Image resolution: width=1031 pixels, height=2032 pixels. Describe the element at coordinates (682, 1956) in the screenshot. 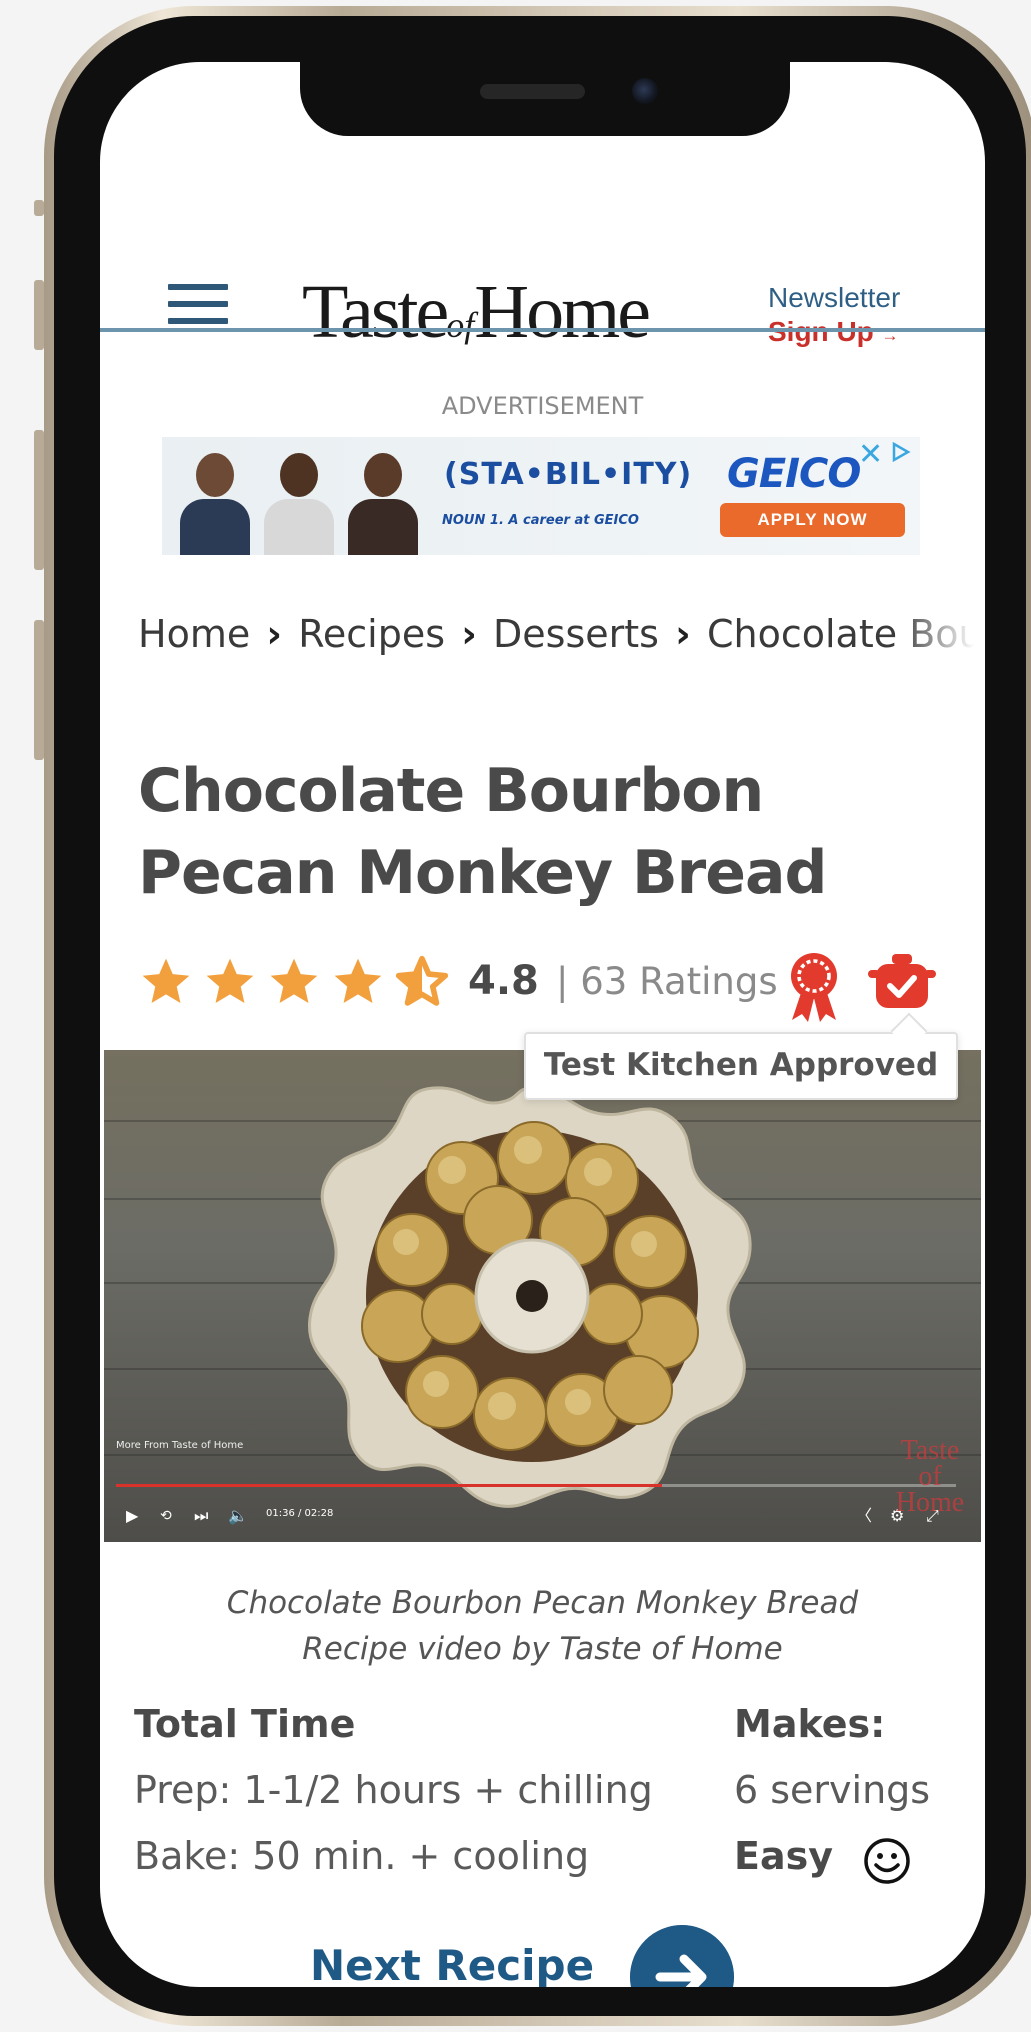

I see `arrow-right-icon` at that location.